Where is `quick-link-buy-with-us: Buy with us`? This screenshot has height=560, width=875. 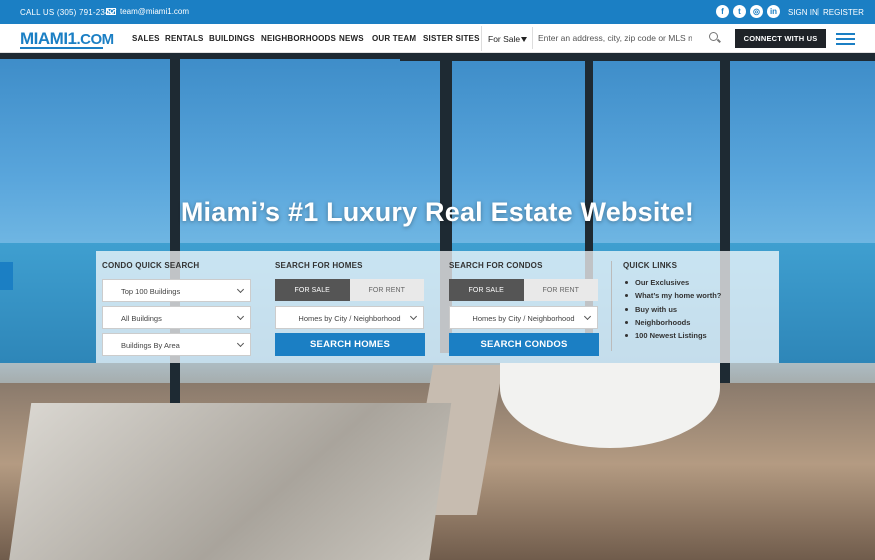
quick-link-buy-with-us: Buy with us is located at coordinates (672, 311).